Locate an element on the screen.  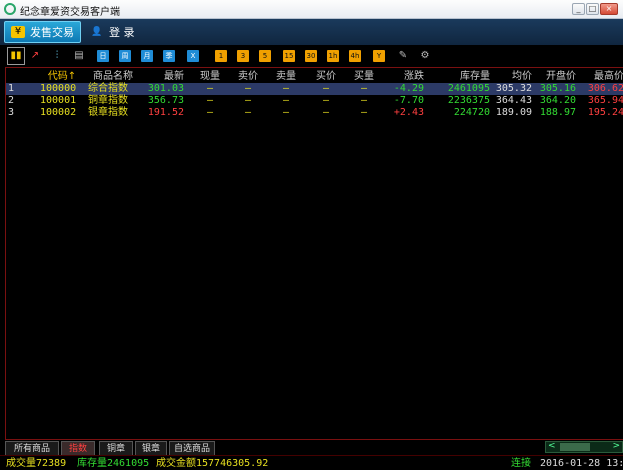
connection-status: 连接 is located at coordinates (521, 463).